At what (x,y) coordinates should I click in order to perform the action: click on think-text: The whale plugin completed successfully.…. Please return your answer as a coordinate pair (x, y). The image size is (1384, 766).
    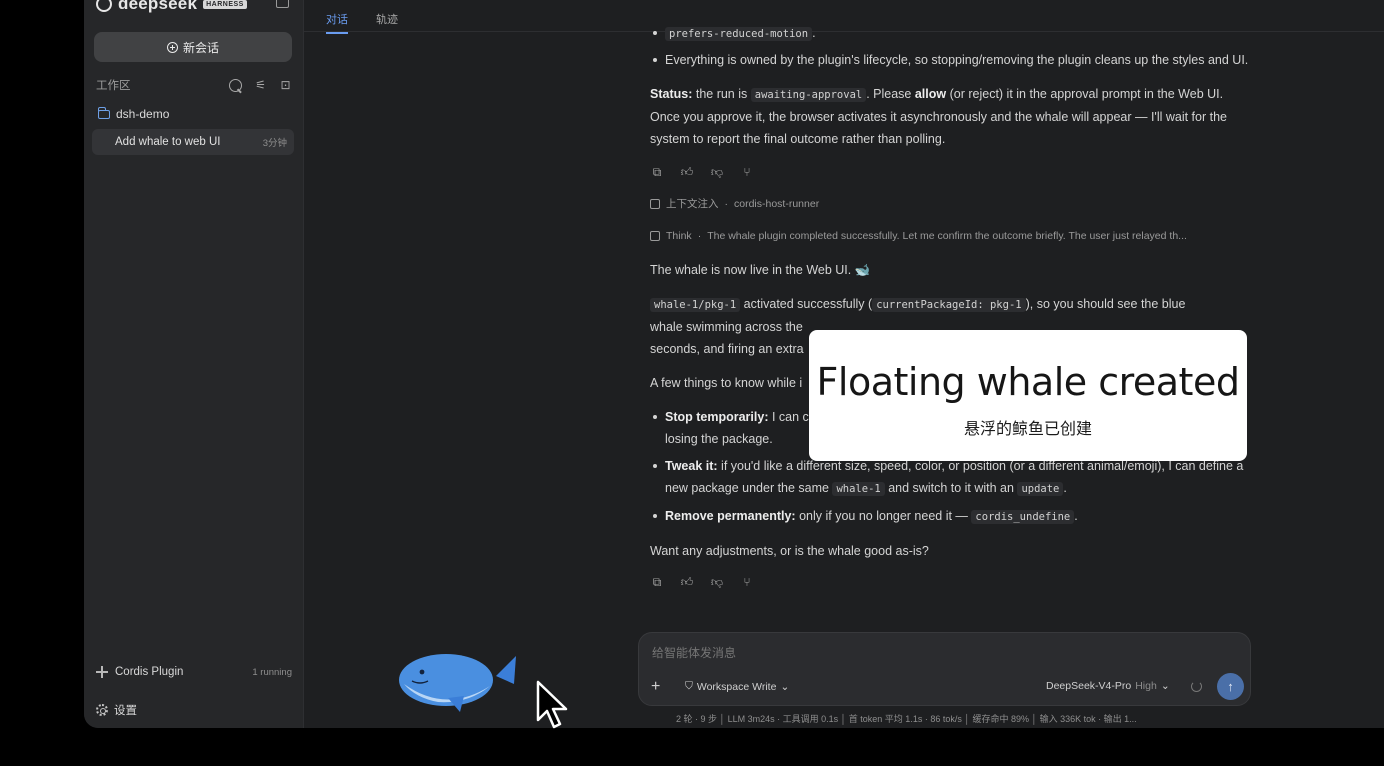
    Looking at the image, I should click on (947, 236).